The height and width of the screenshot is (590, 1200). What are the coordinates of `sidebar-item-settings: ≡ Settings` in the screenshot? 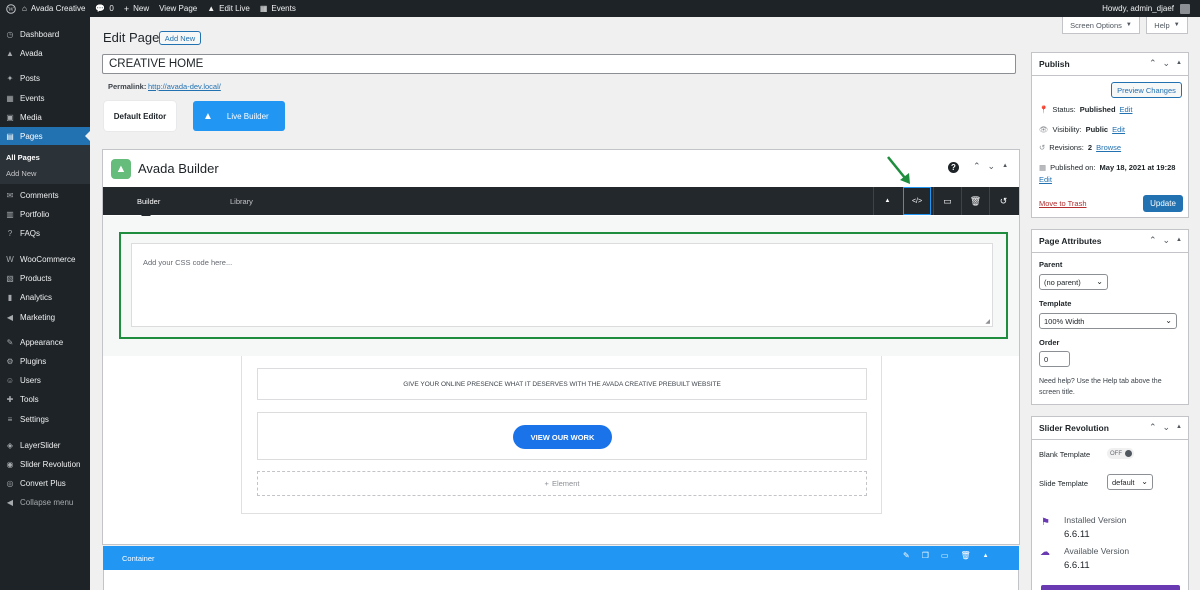 It's located at (45, 419).